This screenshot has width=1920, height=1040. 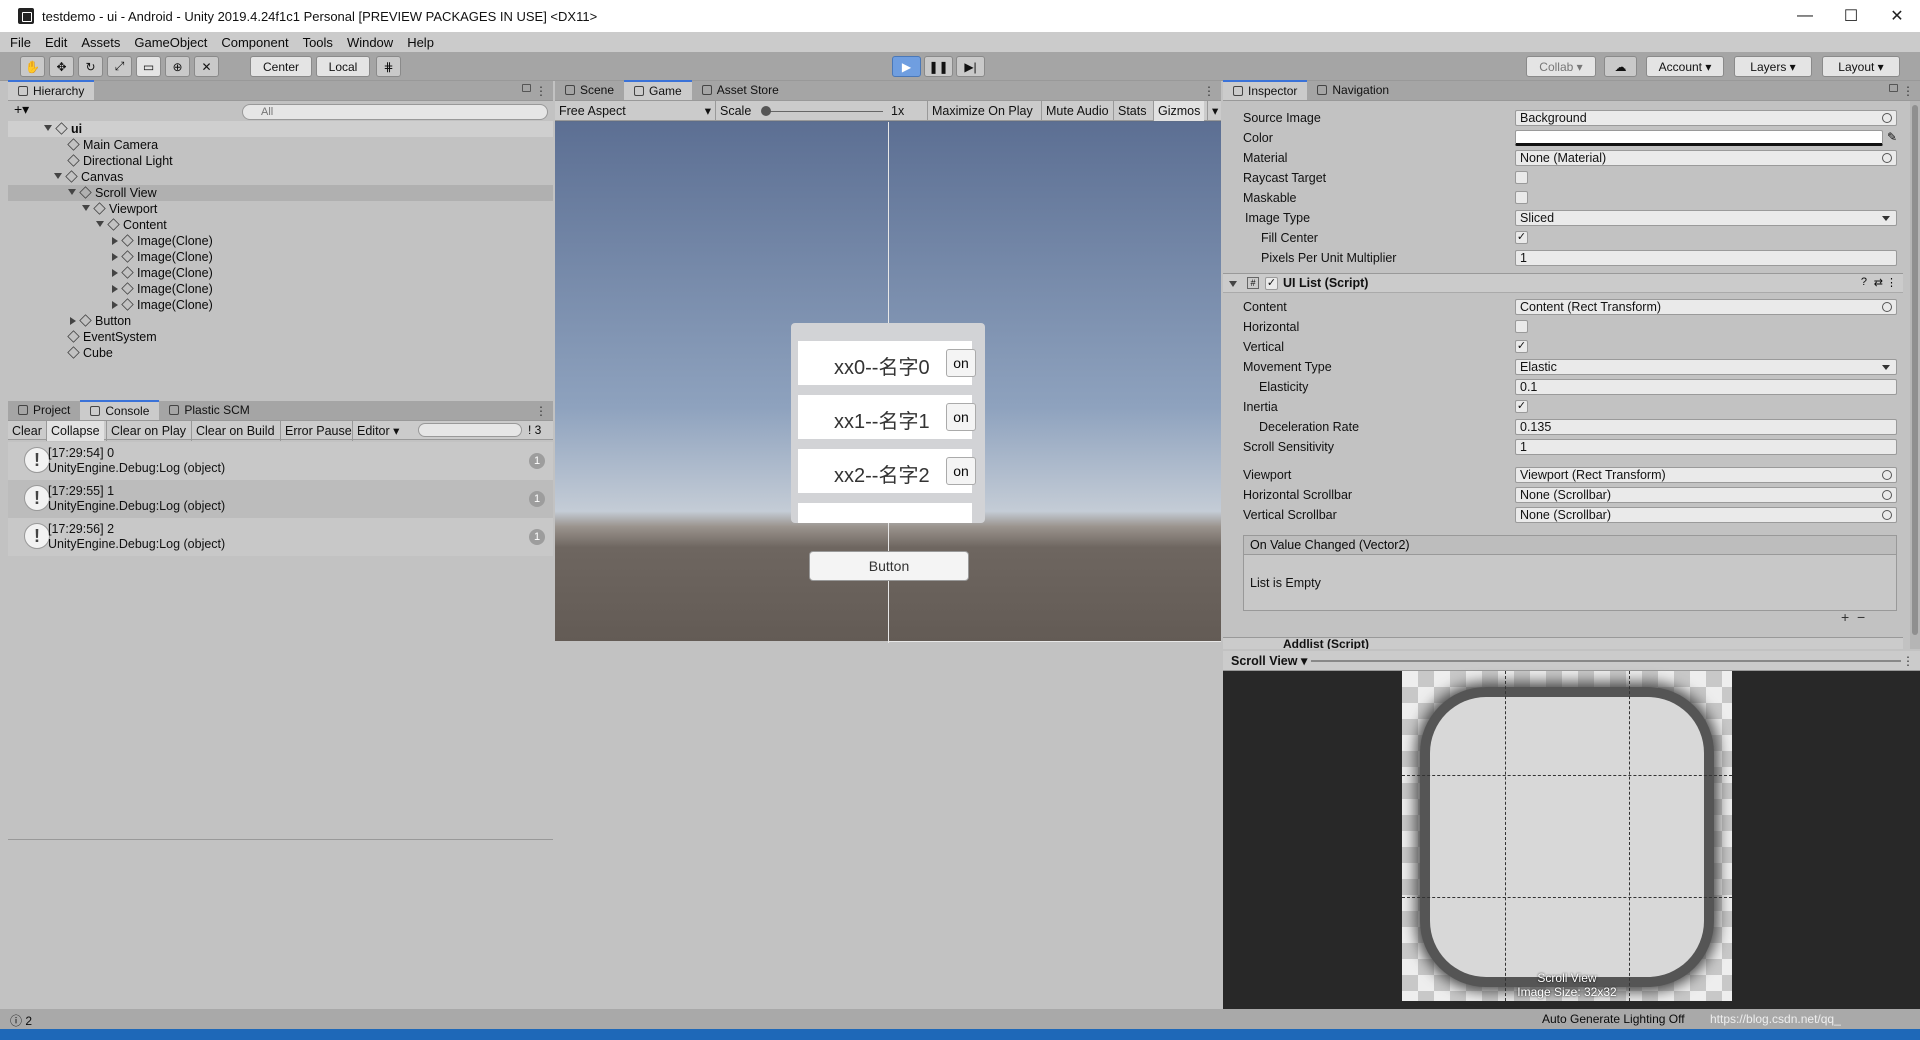 What do you see at coordinates (1561, 66) in the screenshot?
I see `collab-dropdown: Collab ▾` at bounding box center [1561, 66].